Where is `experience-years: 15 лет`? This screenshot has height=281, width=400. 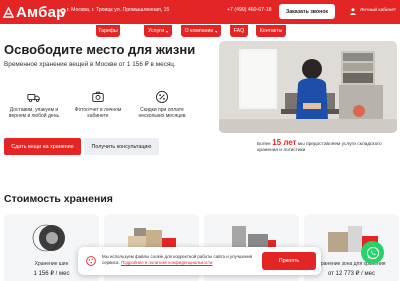
experience-years: 15 лет is located at coordinates (284, 142).